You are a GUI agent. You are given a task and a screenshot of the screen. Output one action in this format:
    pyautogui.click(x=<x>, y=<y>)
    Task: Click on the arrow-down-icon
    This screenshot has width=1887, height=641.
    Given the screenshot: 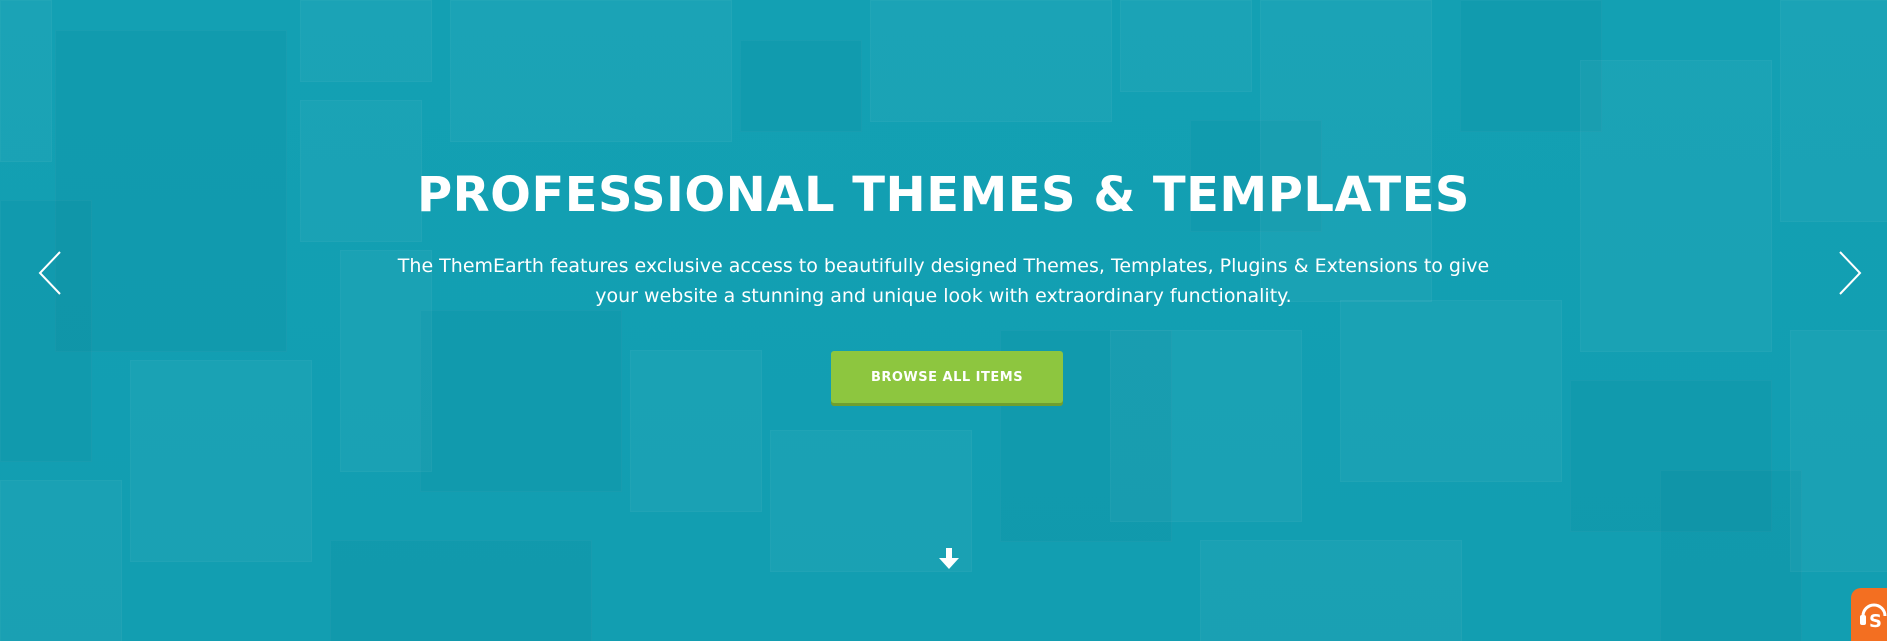 What is the action you would take?
    pyautogui.click(x=949, y=558)
    